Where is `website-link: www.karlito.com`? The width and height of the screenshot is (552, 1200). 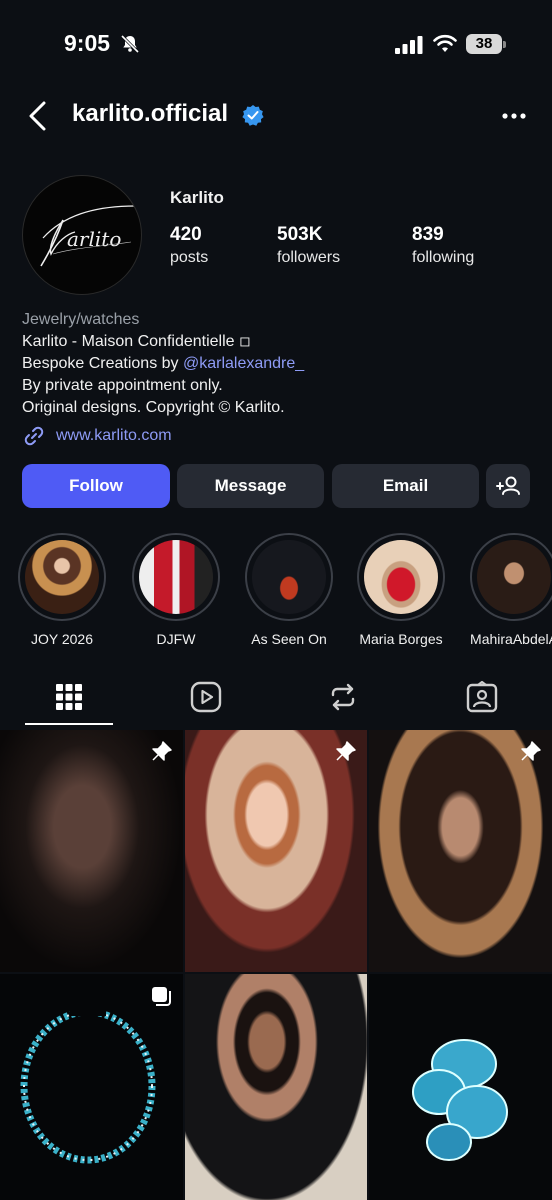 website-link: www.karlito.com is located at coordinates (97, 436).